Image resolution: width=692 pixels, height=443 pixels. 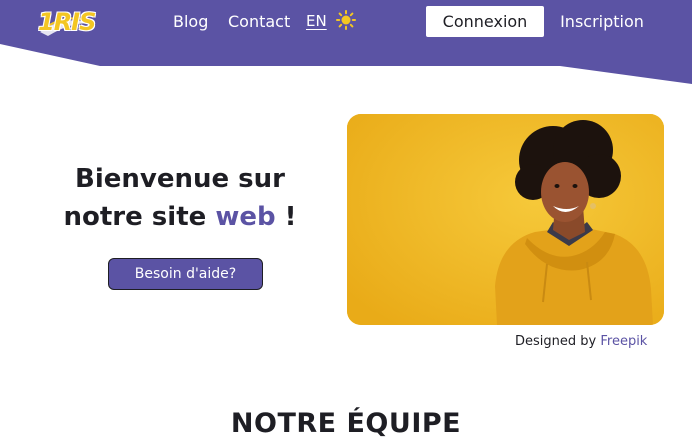 What do you see at coordinates (245, 217) in the screenshot?
I see `hero-title-accent: web` at bounding box center [245, 217].